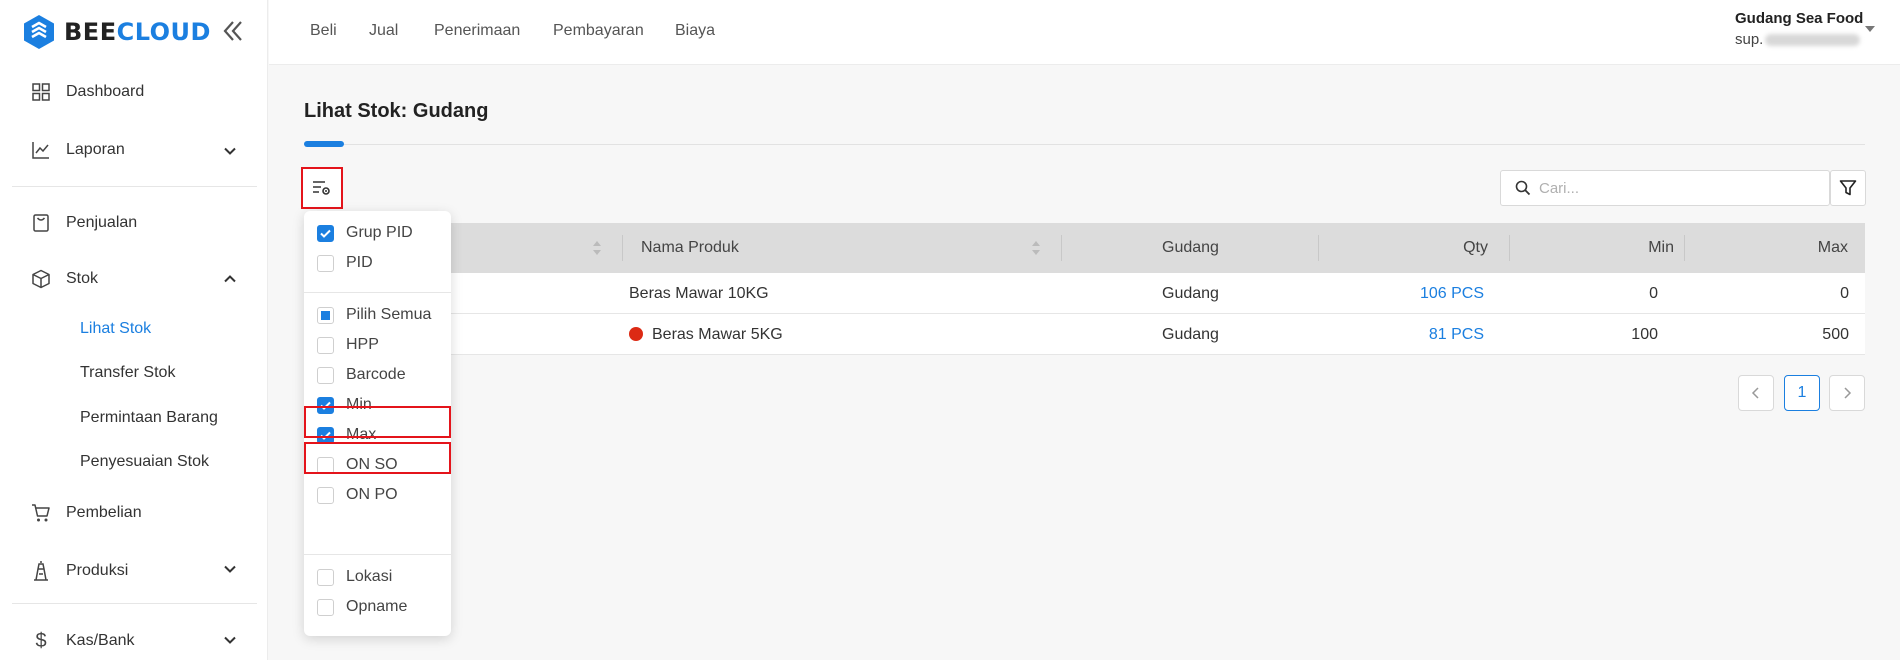 Image resolution: width=1900 pixels, height=660 pixels. Describe the element at coordinates (361, 434) in the screenshot. I see `column-option-label: Max` at that location.